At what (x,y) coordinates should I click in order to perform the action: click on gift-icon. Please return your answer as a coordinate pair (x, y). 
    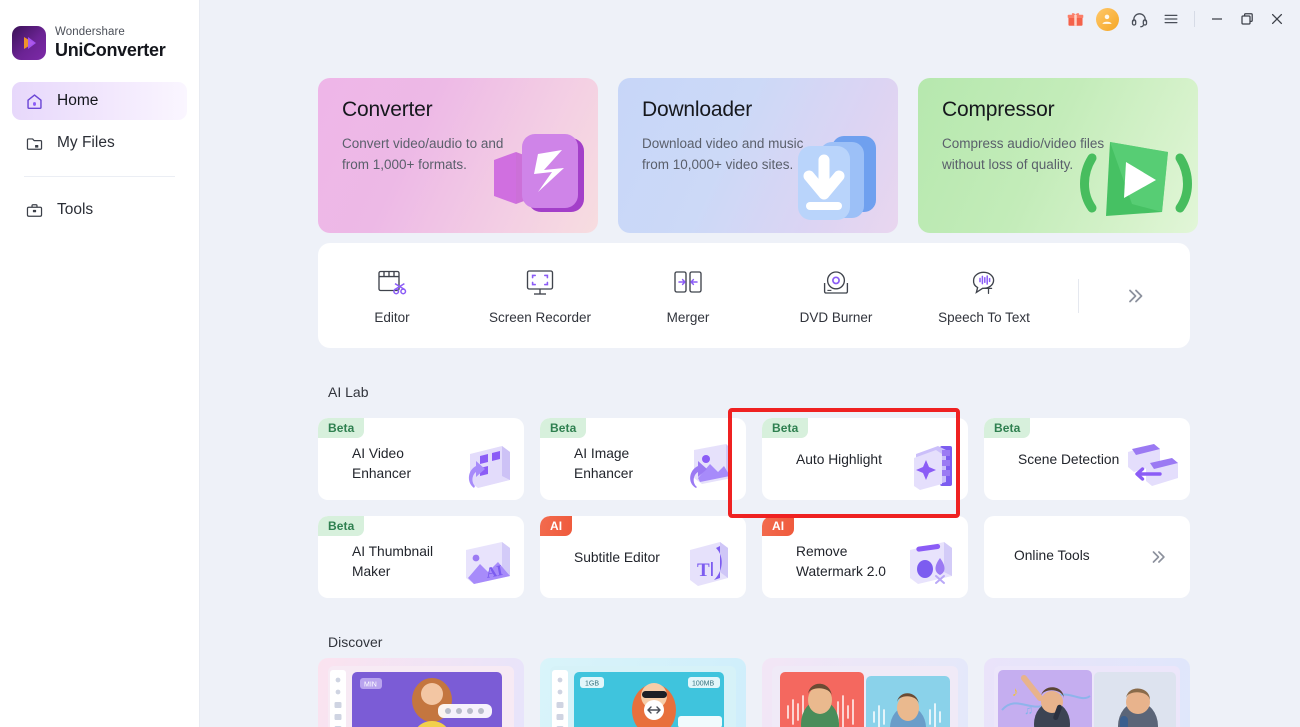
    Looking at the image, I should click on (1075, 19).